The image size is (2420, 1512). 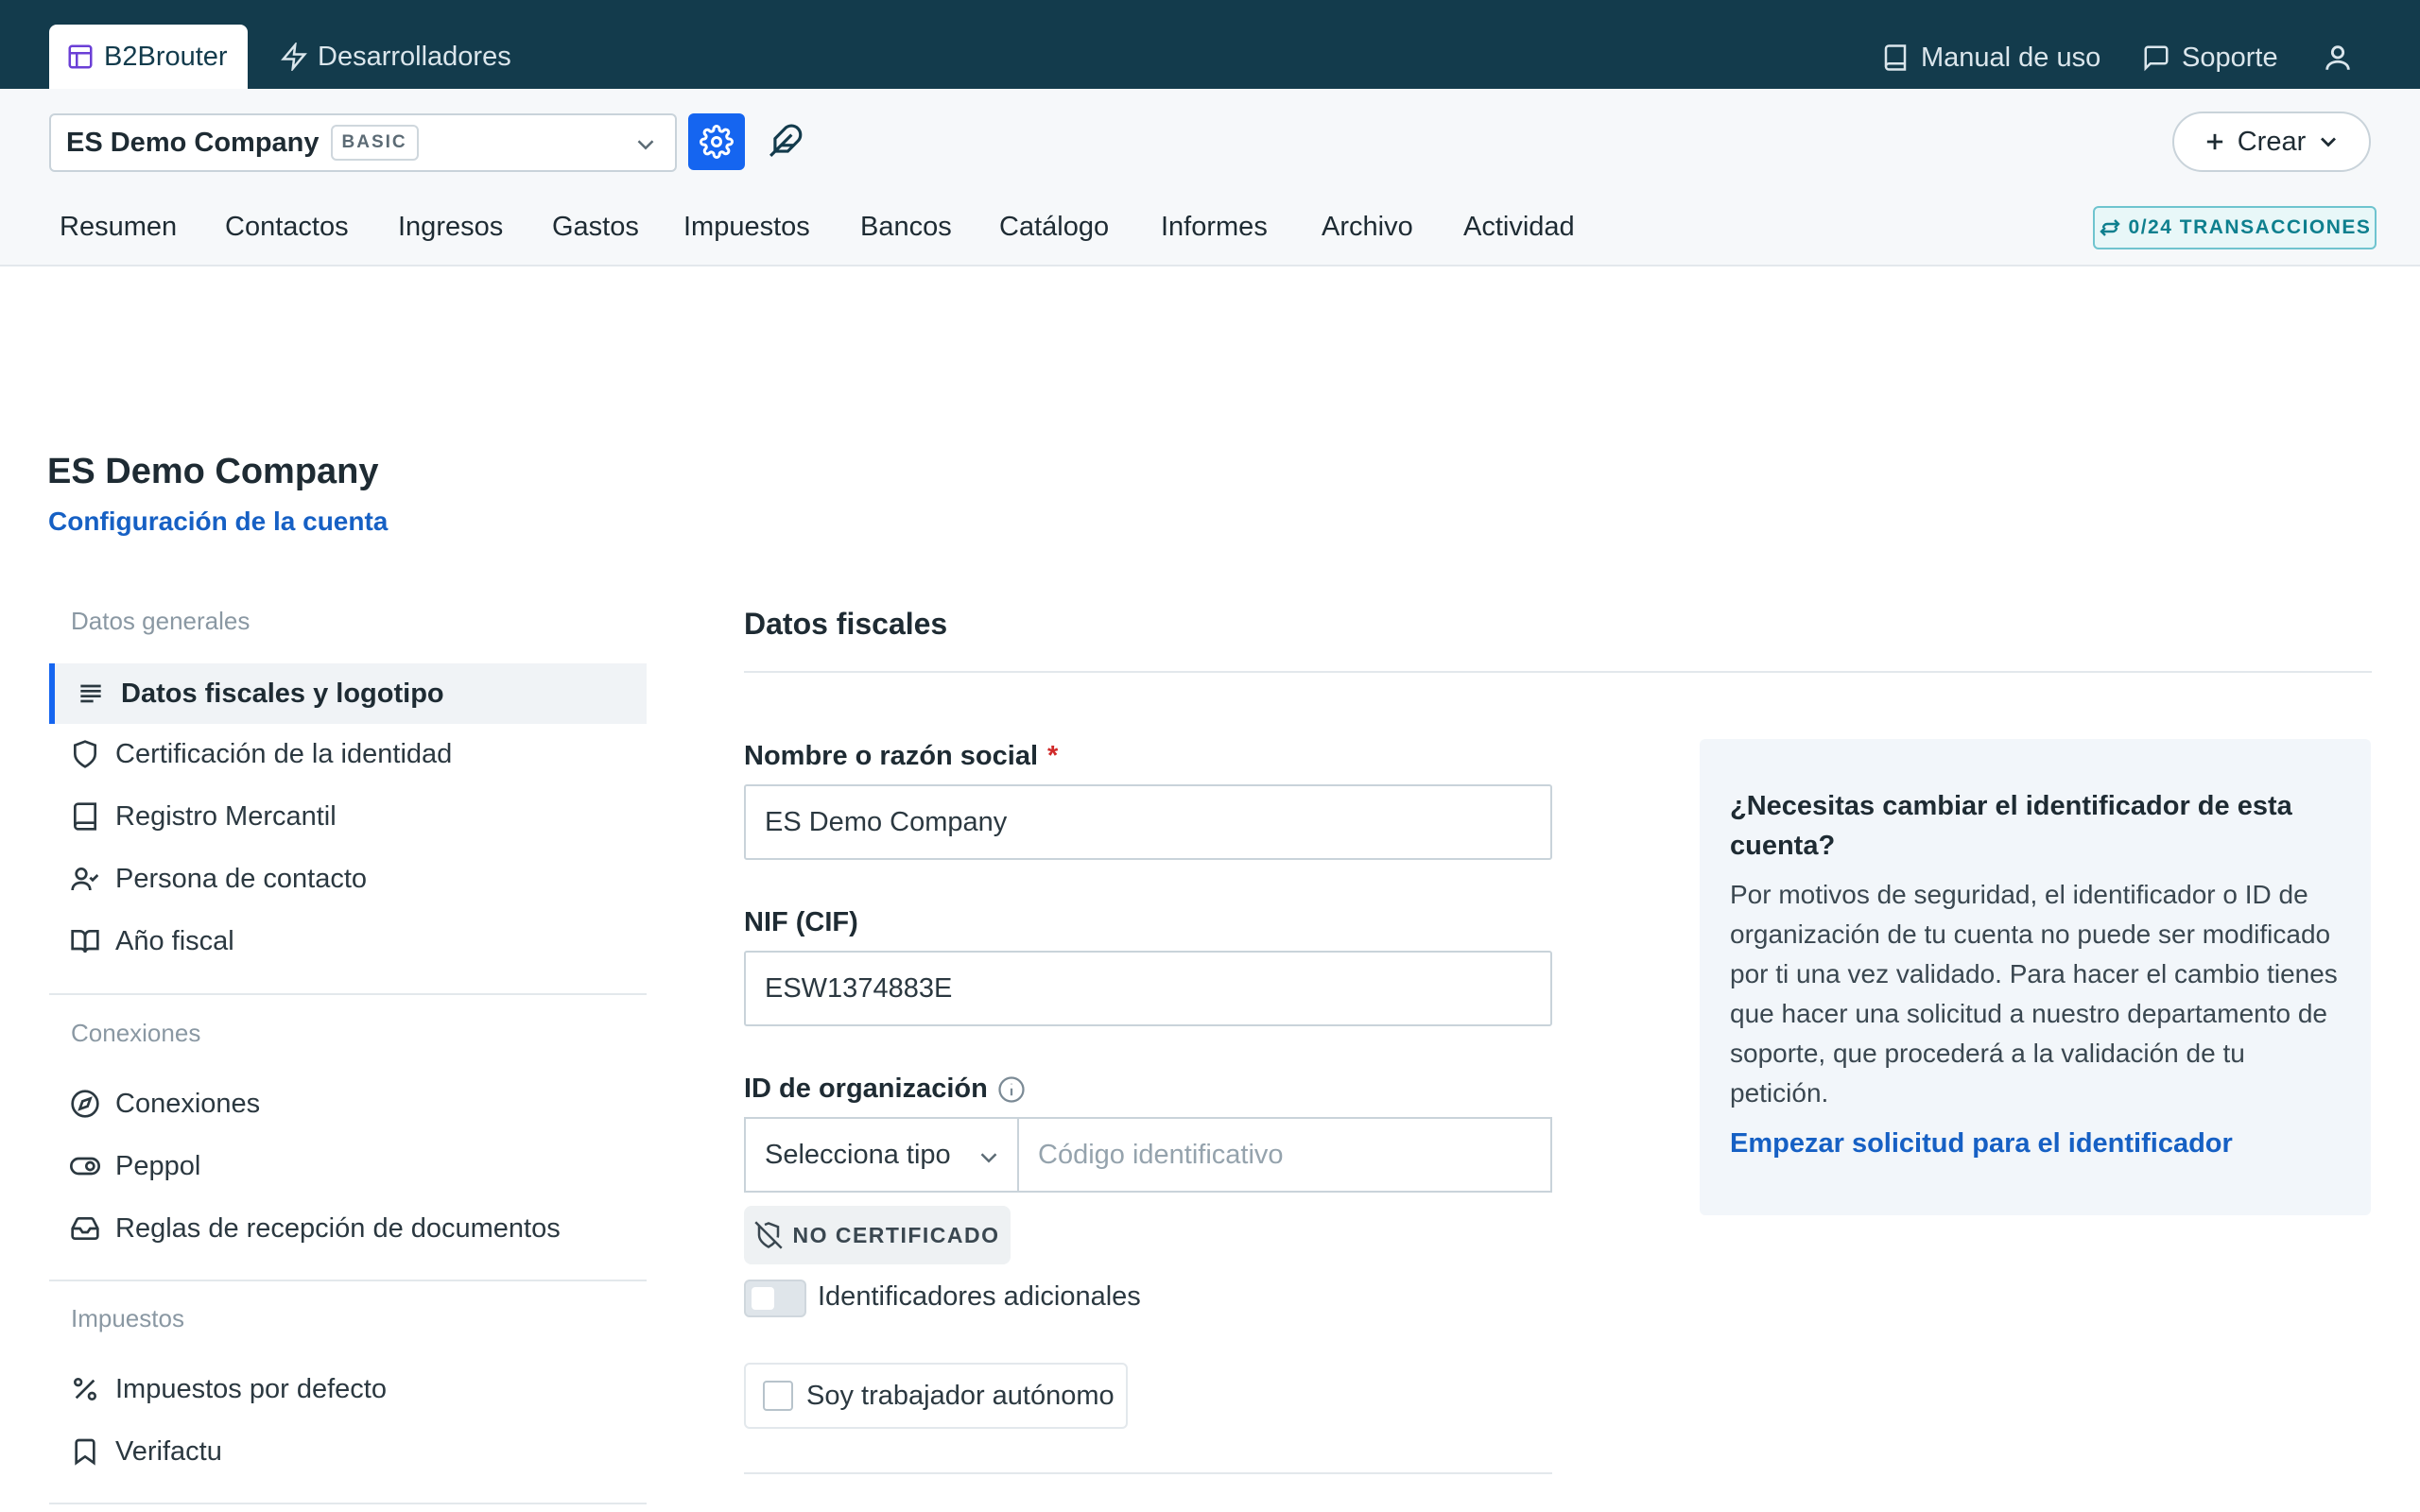 I want to click on user-menu-button, so click(x=2338, y=57).